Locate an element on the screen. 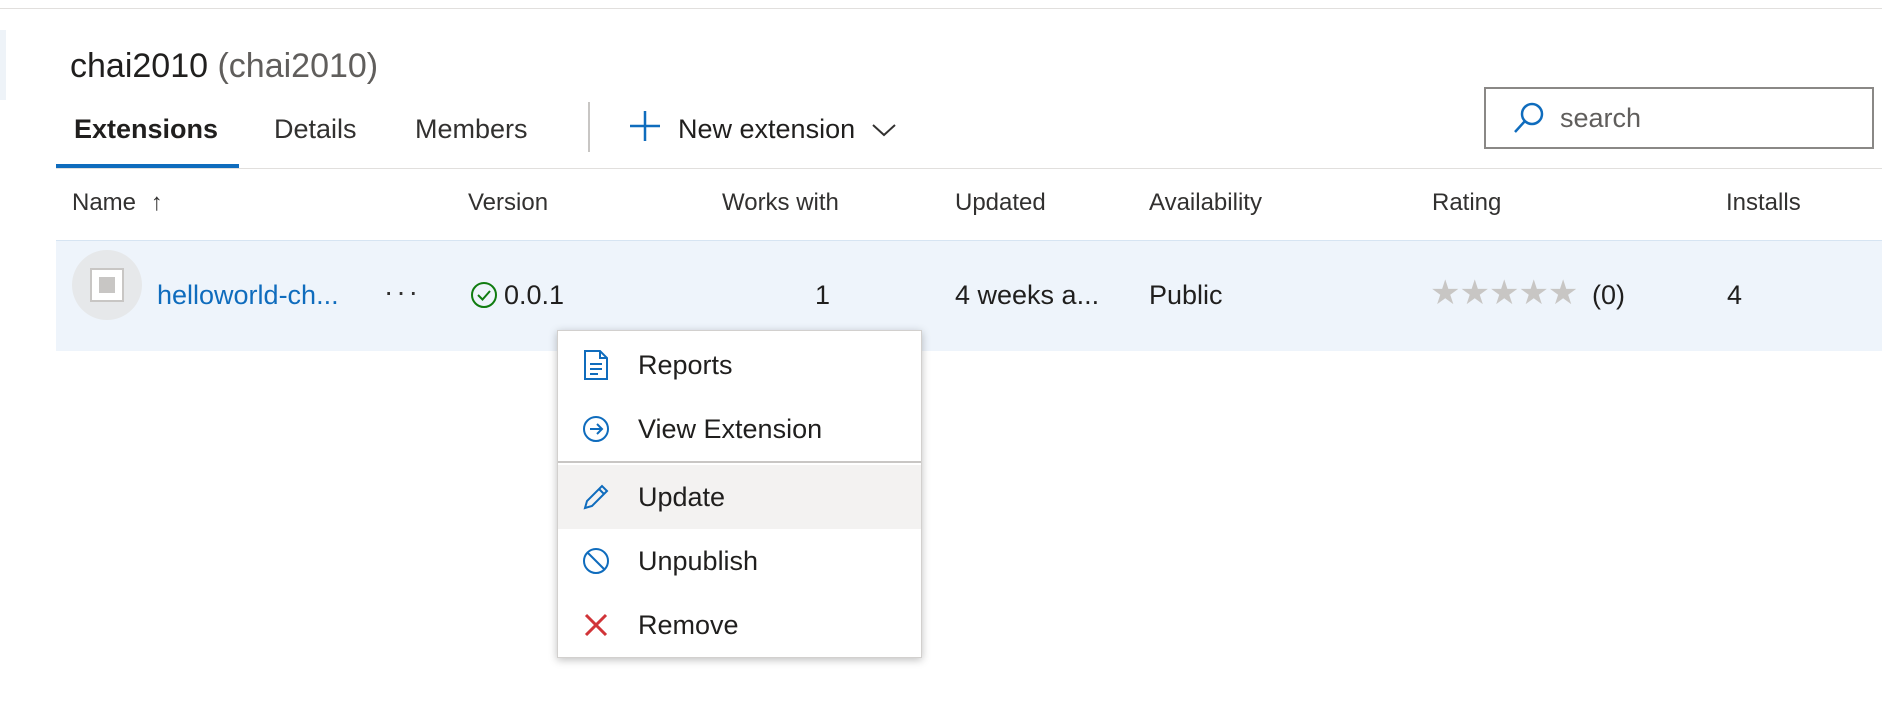  extension-avatar is located at coordinates (107, 285).